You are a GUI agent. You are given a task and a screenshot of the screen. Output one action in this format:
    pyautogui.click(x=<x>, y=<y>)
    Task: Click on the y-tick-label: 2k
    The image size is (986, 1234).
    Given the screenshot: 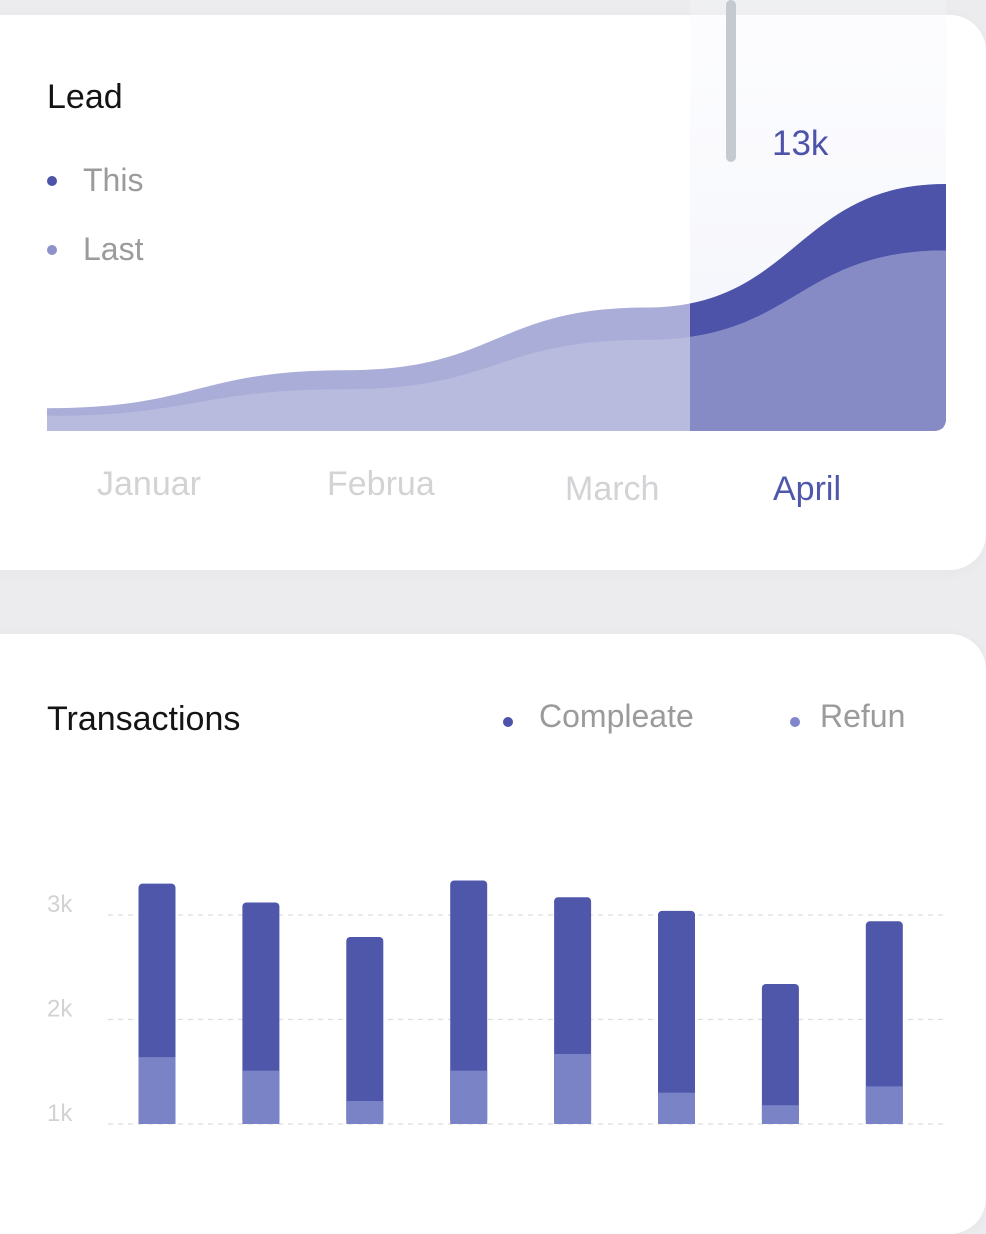 What is the action you would take?
    pyautogui.click(x=60, y=1009)
    